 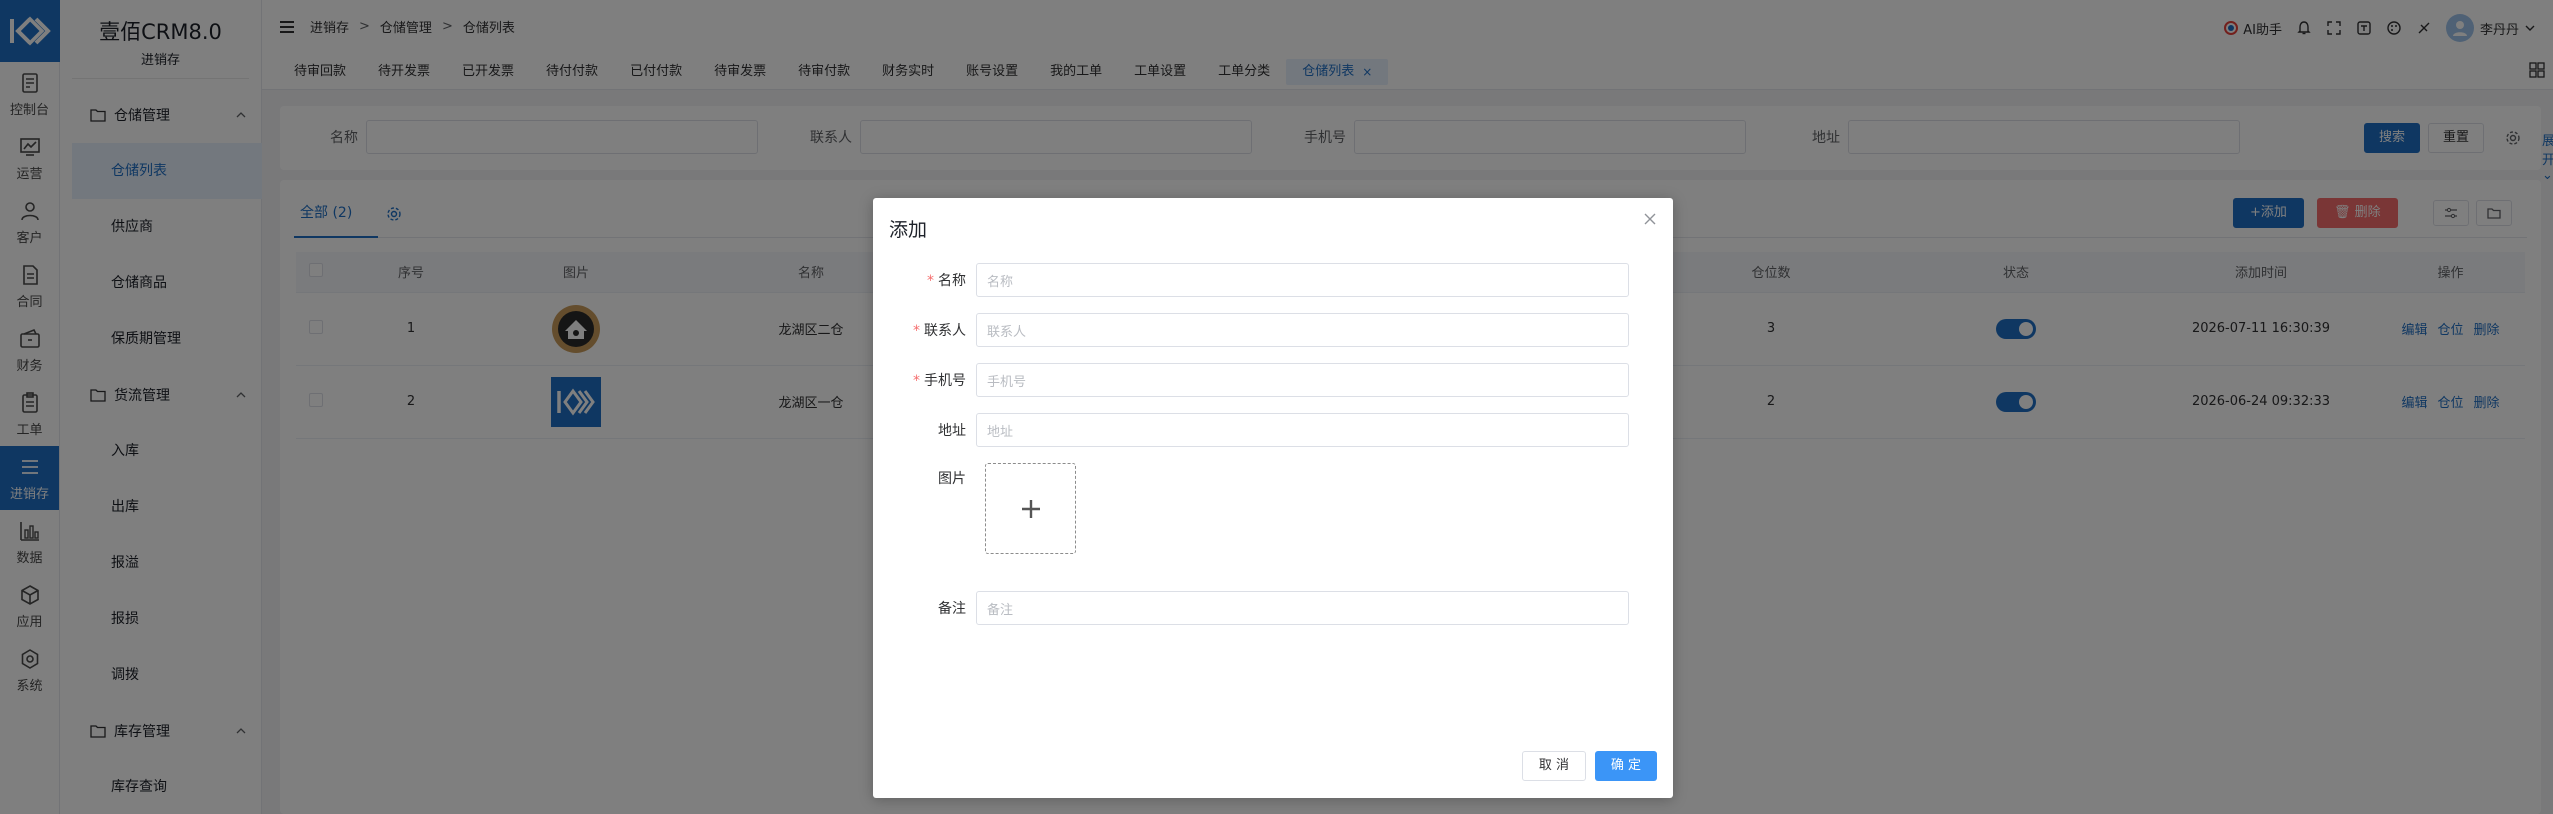 What do you see at coordinates (952, 479) in the screenshot?
I see `image-label: 图片` at bounding box center [952, 479].